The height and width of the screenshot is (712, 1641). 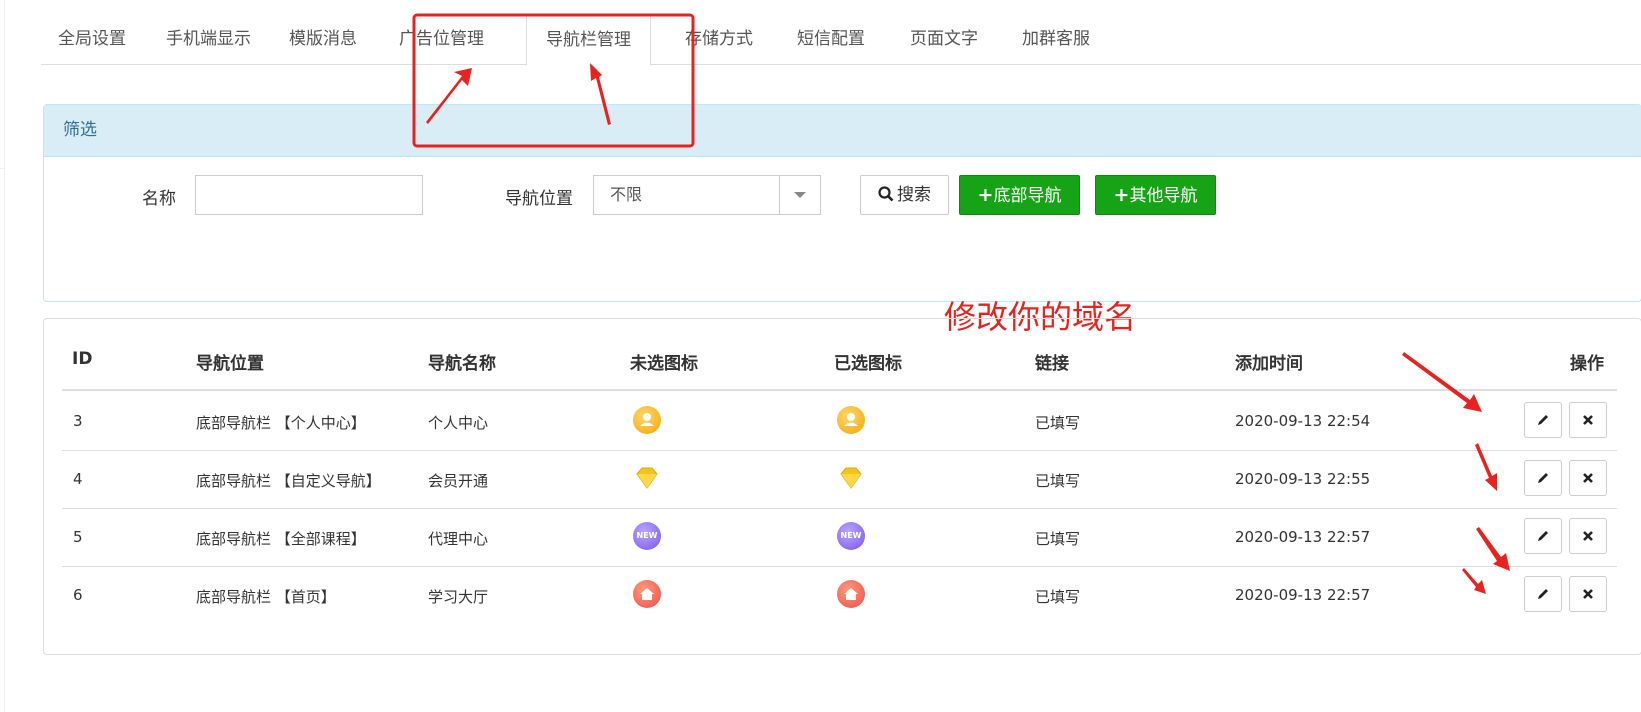 What do you see at coordinates (719, 38) in the screenshot?
I see `tab-storage: 存储方式` at bounding box center [719, 38].